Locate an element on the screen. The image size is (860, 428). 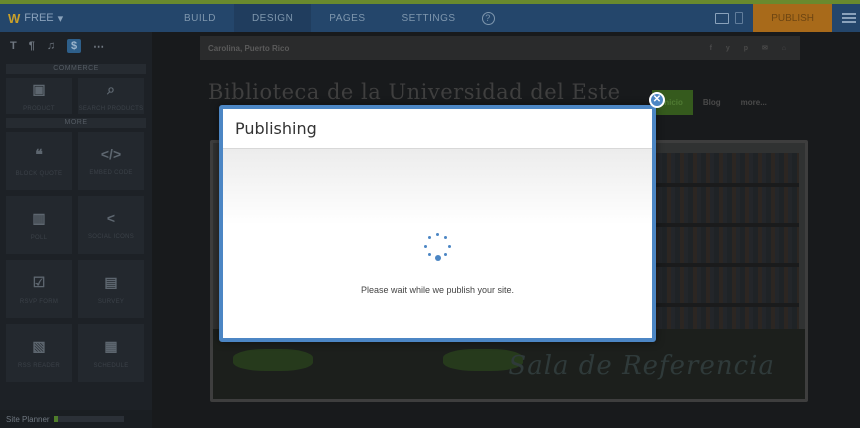
element-label: PRODUCT is located at coordinates (39, 108).